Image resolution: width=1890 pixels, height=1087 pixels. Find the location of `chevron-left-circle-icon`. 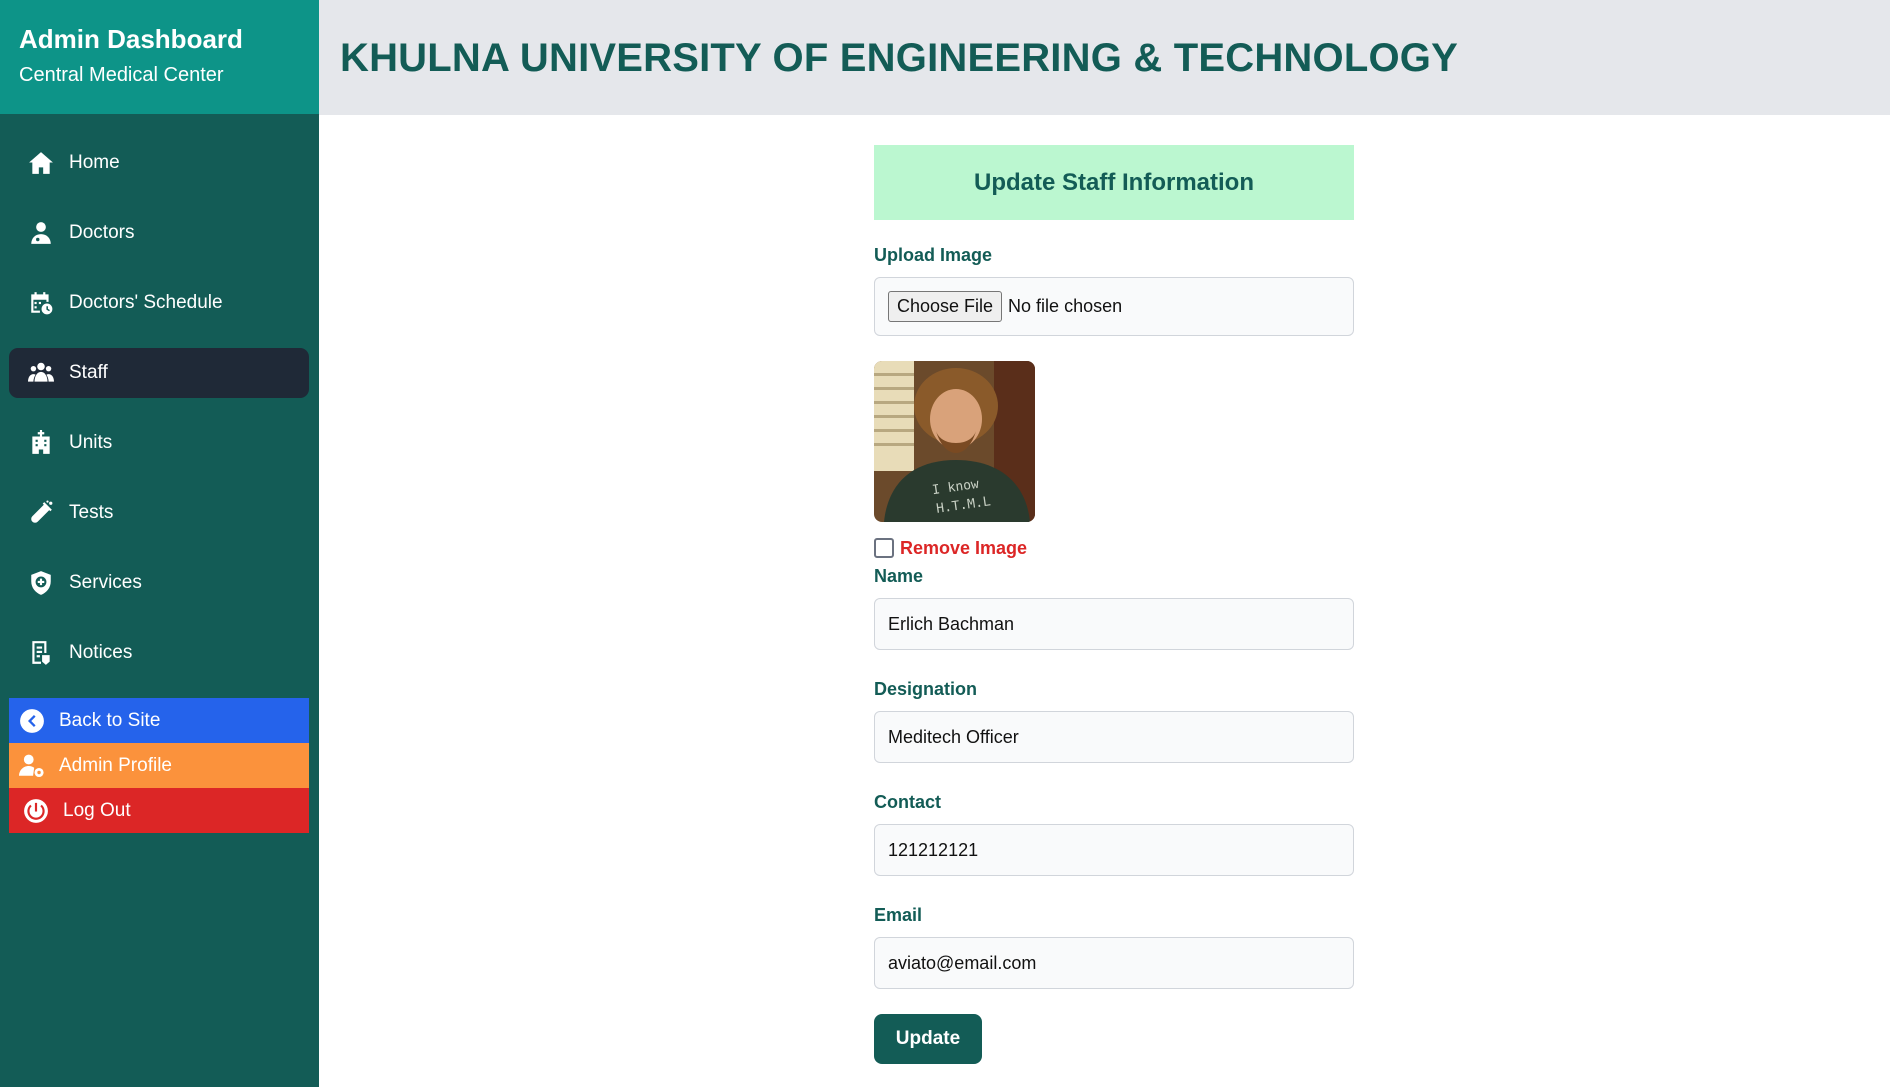

chevron-left-circle-icon is located at coordinates (32, 721).